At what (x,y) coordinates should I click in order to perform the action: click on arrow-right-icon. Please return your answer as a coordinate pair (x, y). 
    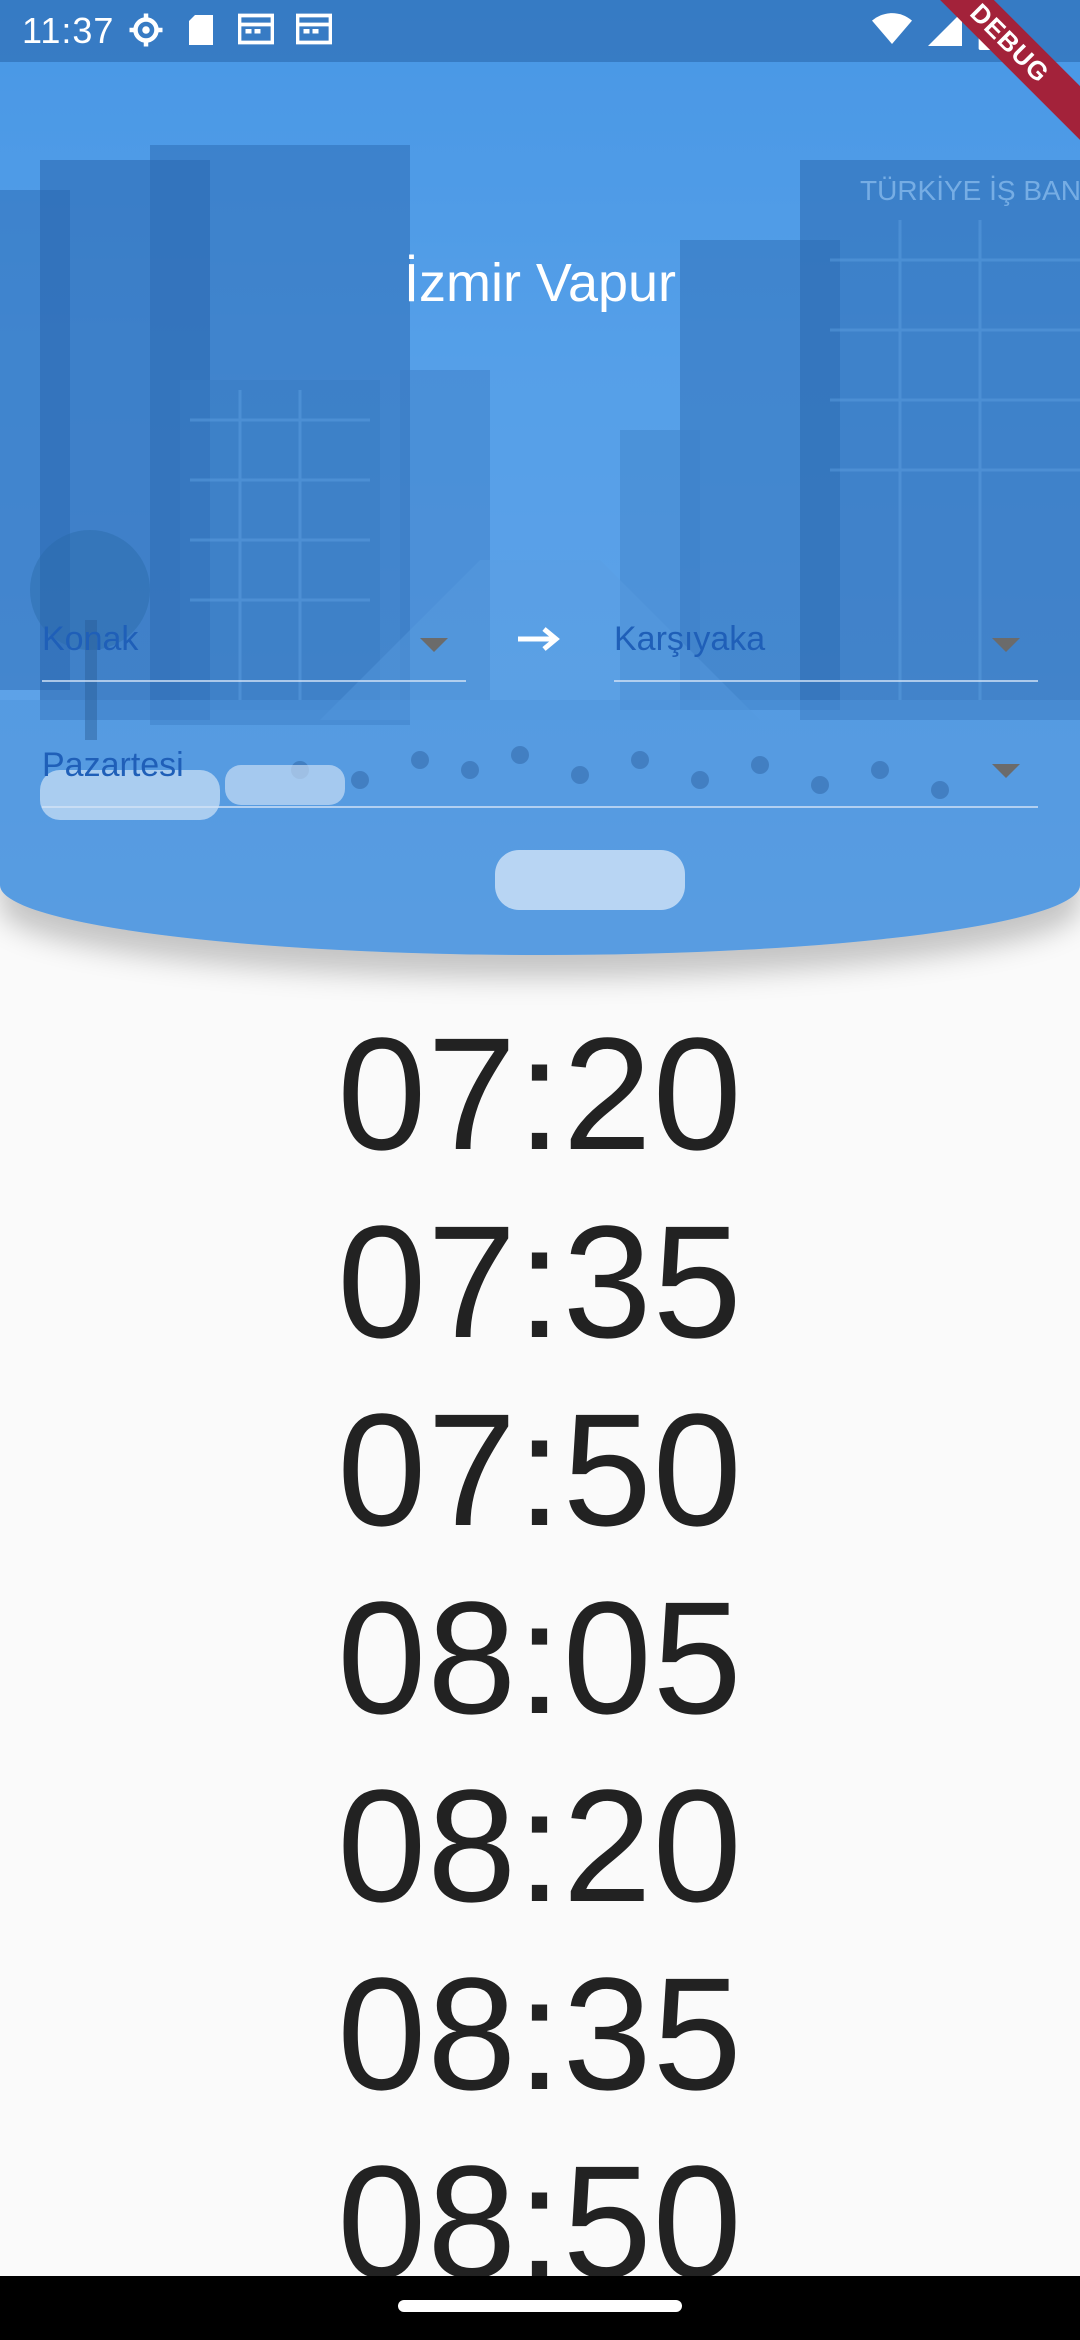
    Looking at the image, I should click on (539, 639).